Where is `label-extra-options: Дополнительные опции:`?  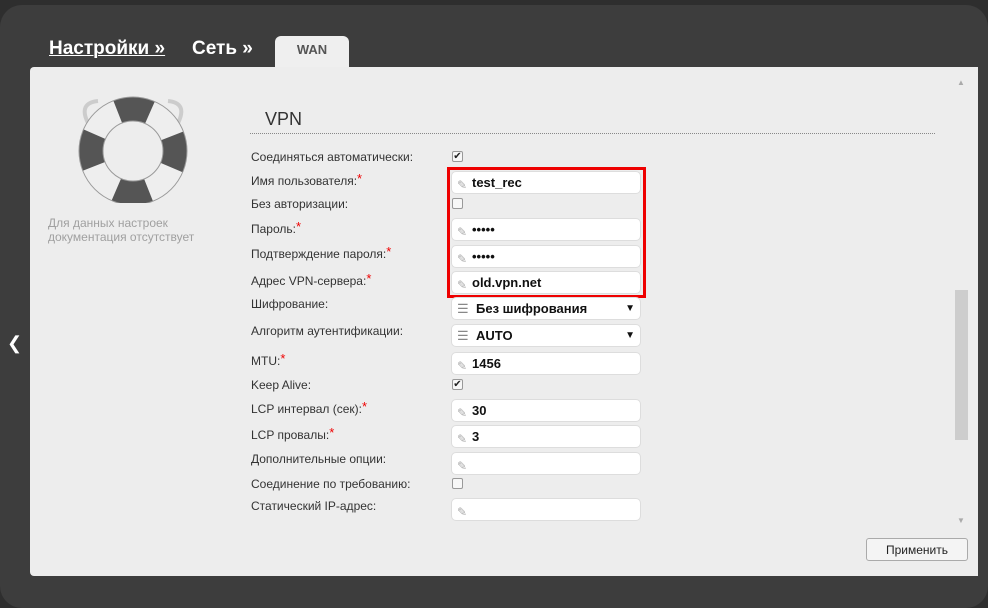
label-extra-options: Дополнительные опции: is located at coordinates (319, 459).